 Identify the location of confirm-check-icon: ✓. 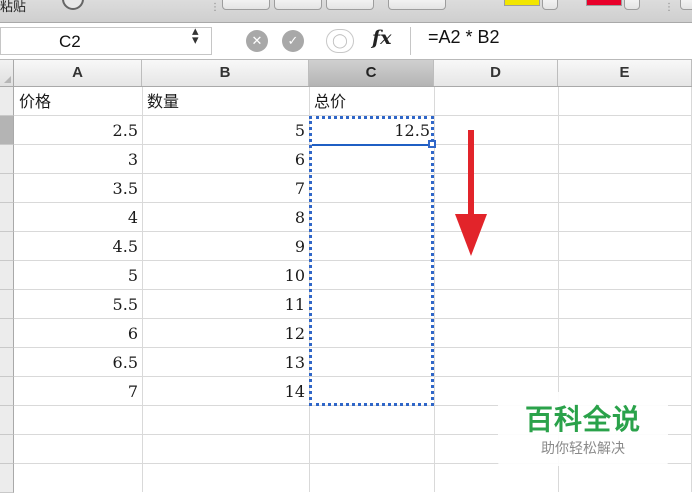
(293, 41).